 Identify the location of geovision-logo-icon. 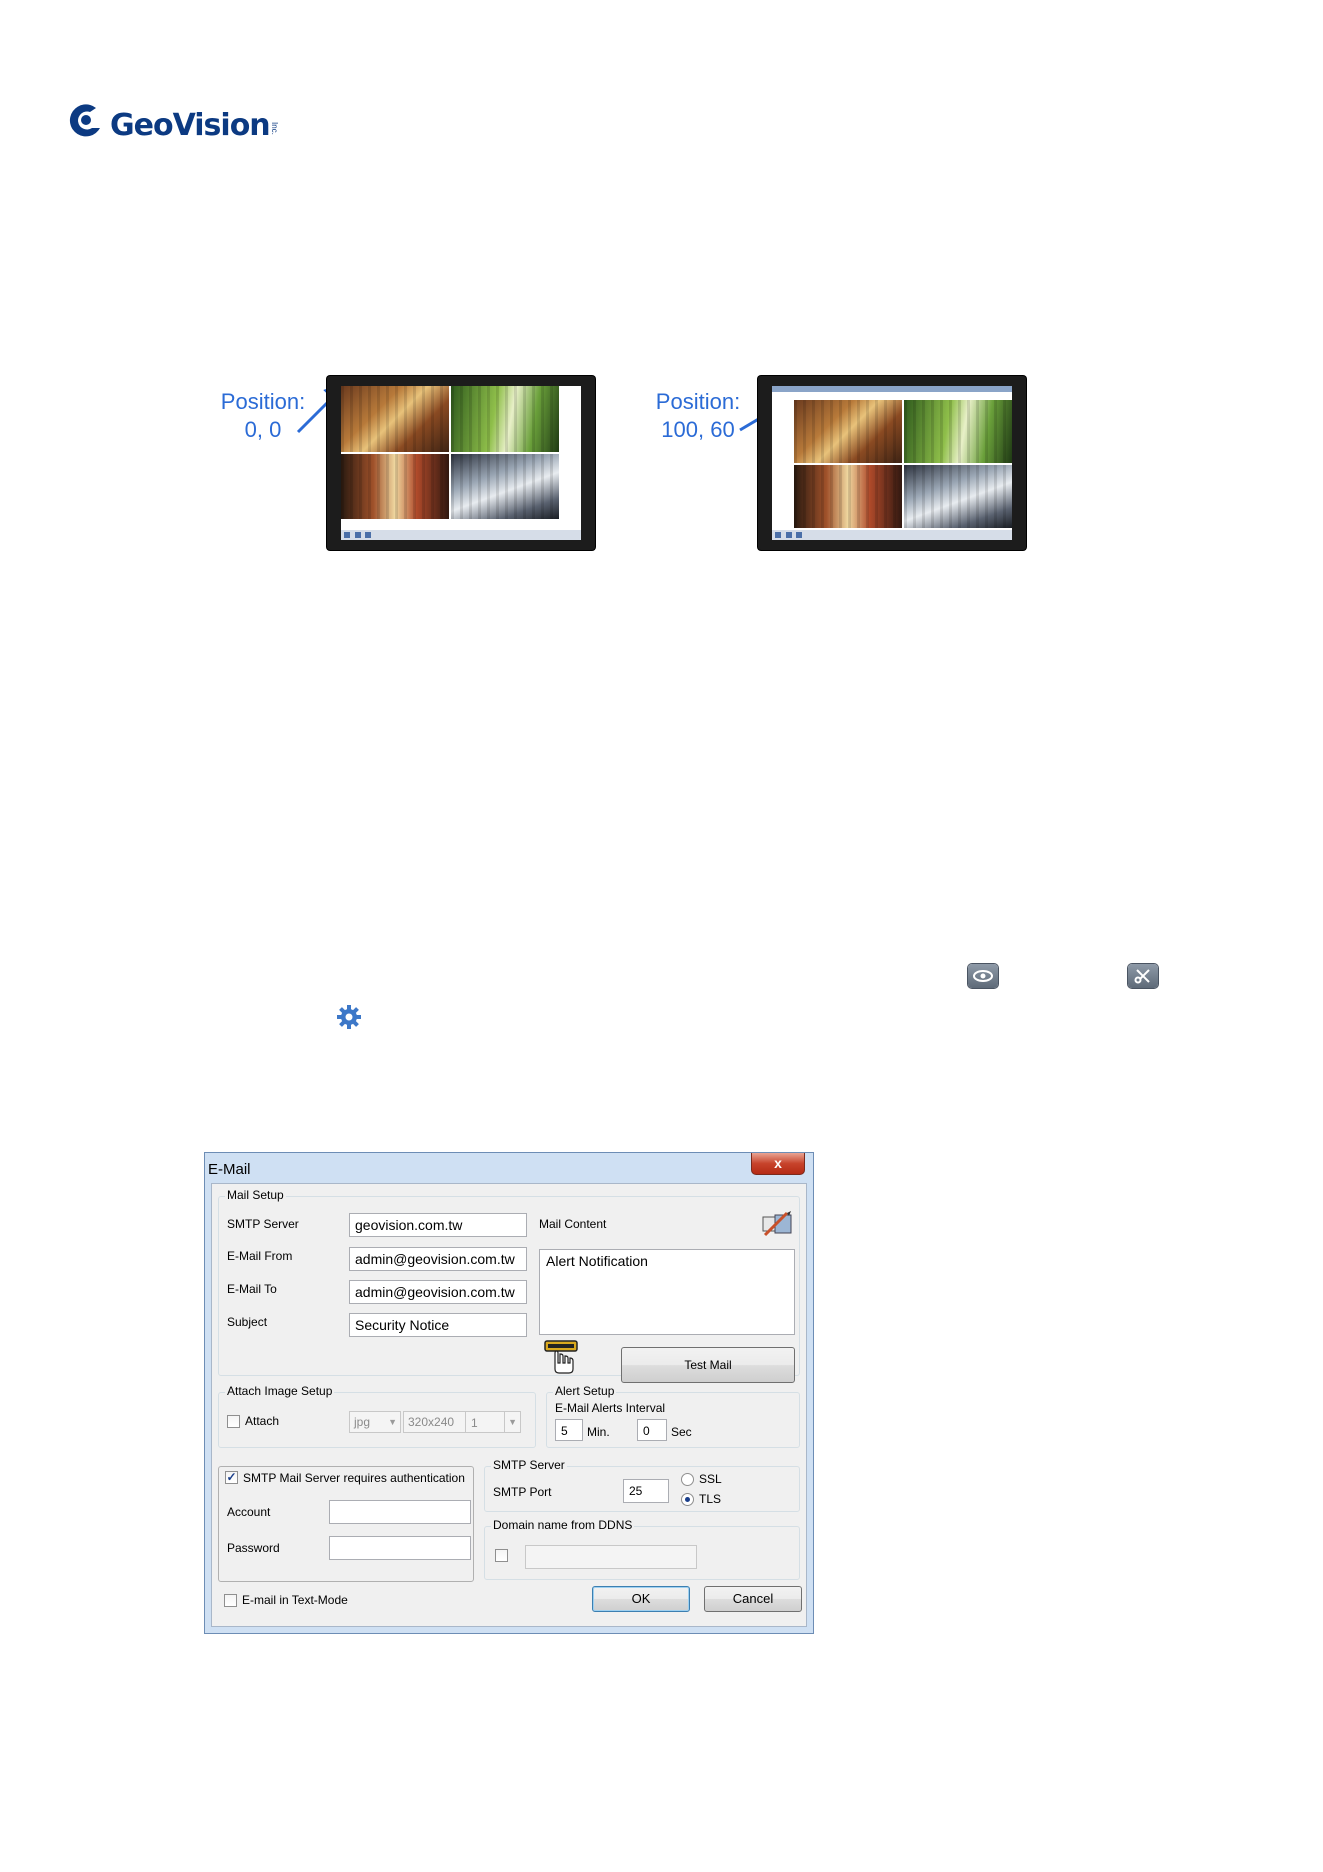
(84, 120).